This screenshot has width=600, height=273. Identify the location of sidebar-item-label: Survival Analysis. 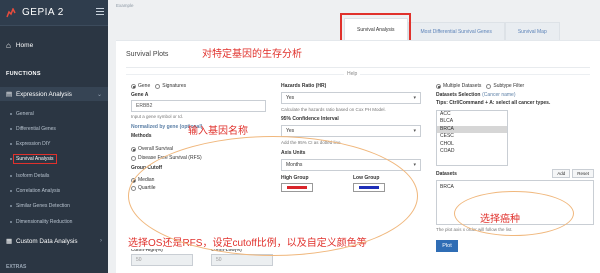
(35, 159).